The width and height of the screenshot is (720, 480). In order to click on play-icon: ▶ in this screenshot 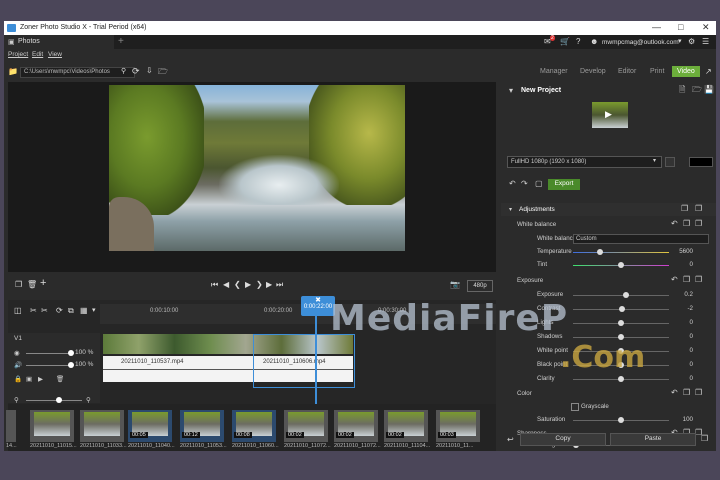, I will do `click(248, 284)`.